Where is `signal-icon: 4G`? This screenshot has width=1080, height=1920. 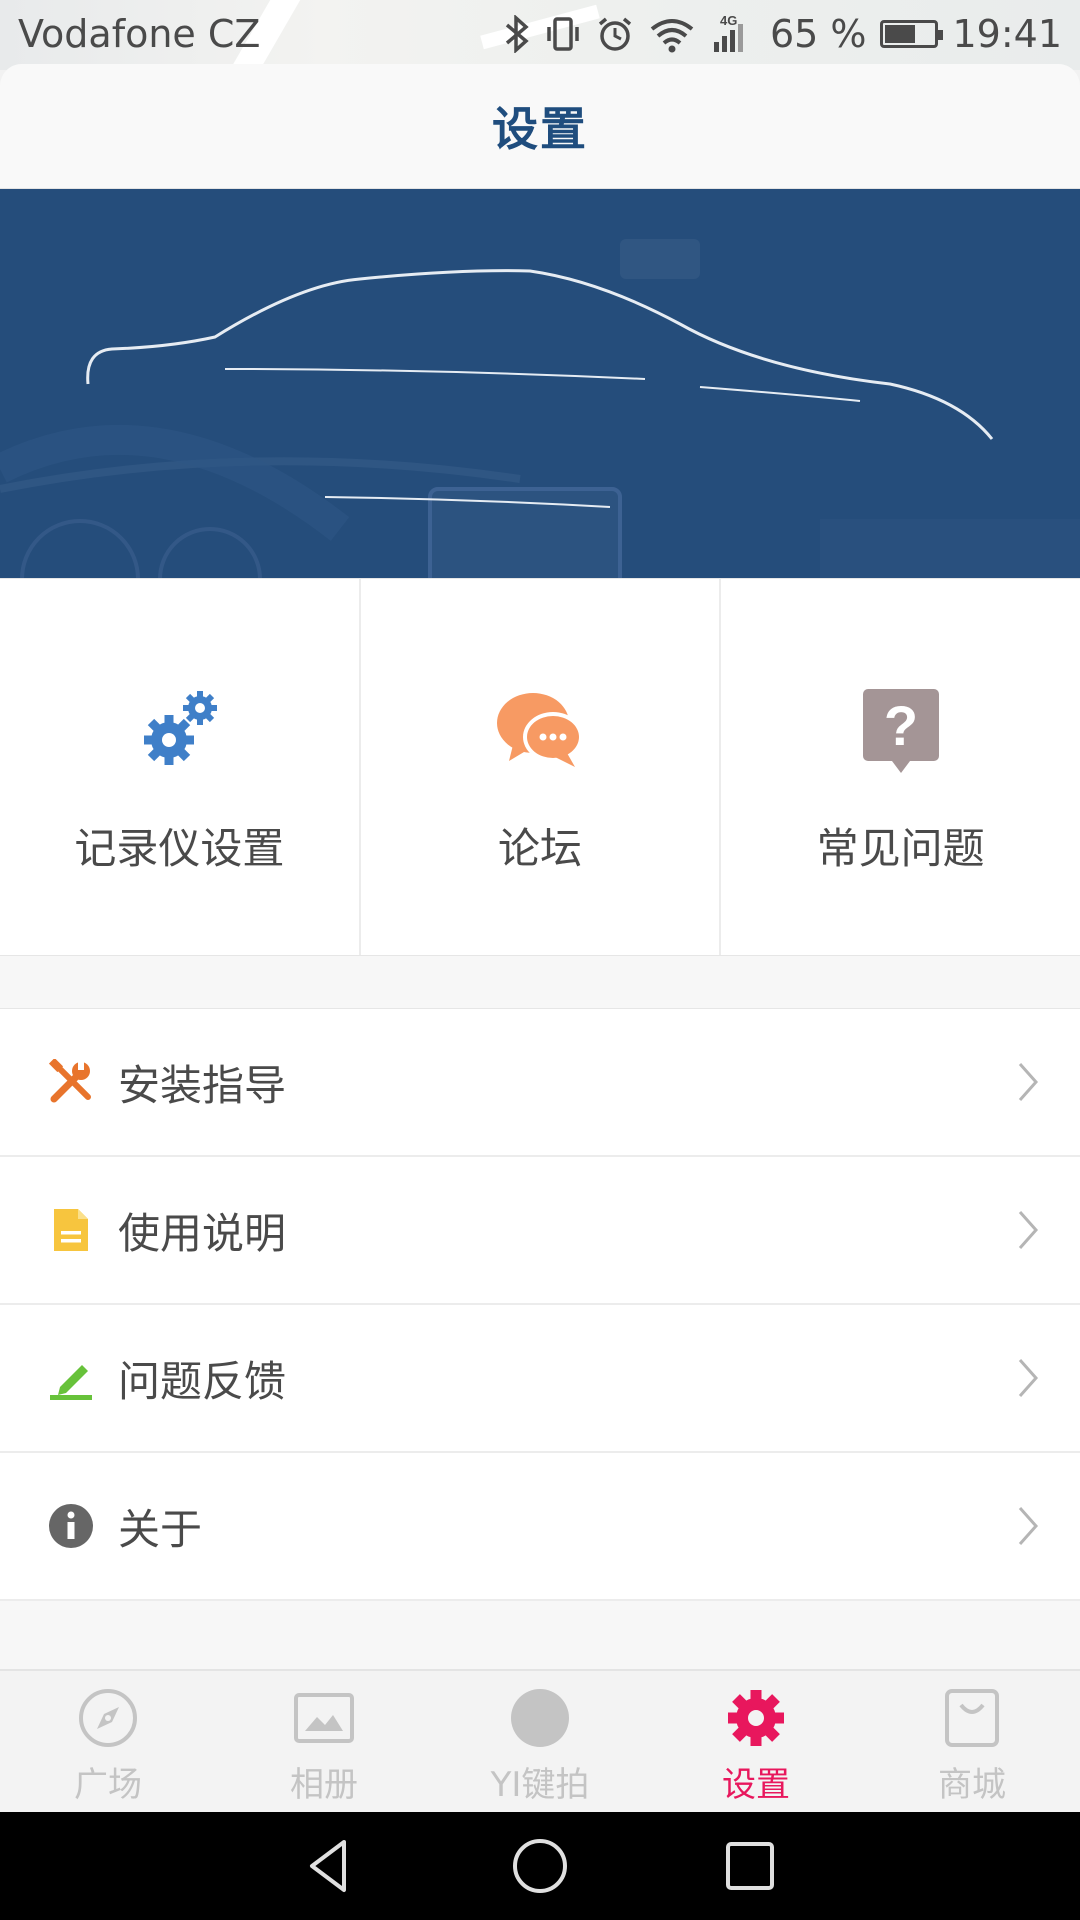 signal-icon: 4G is located at coordinates (728, 33).